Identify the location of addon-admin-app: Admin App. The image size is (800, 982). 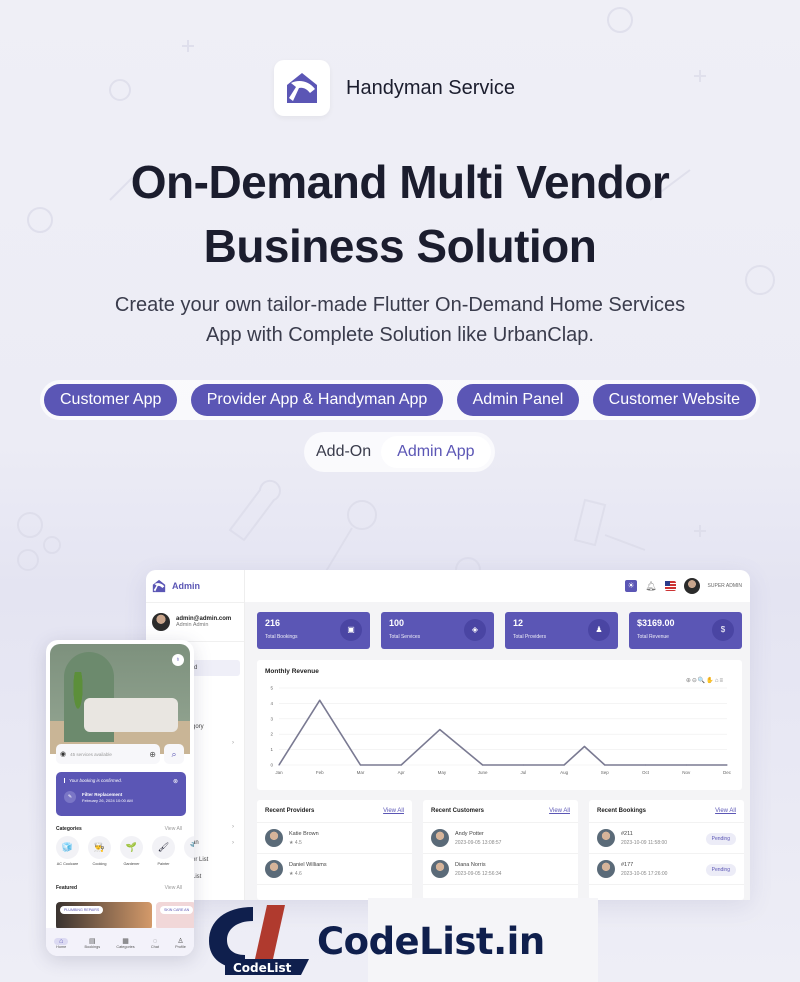
(436, 452).